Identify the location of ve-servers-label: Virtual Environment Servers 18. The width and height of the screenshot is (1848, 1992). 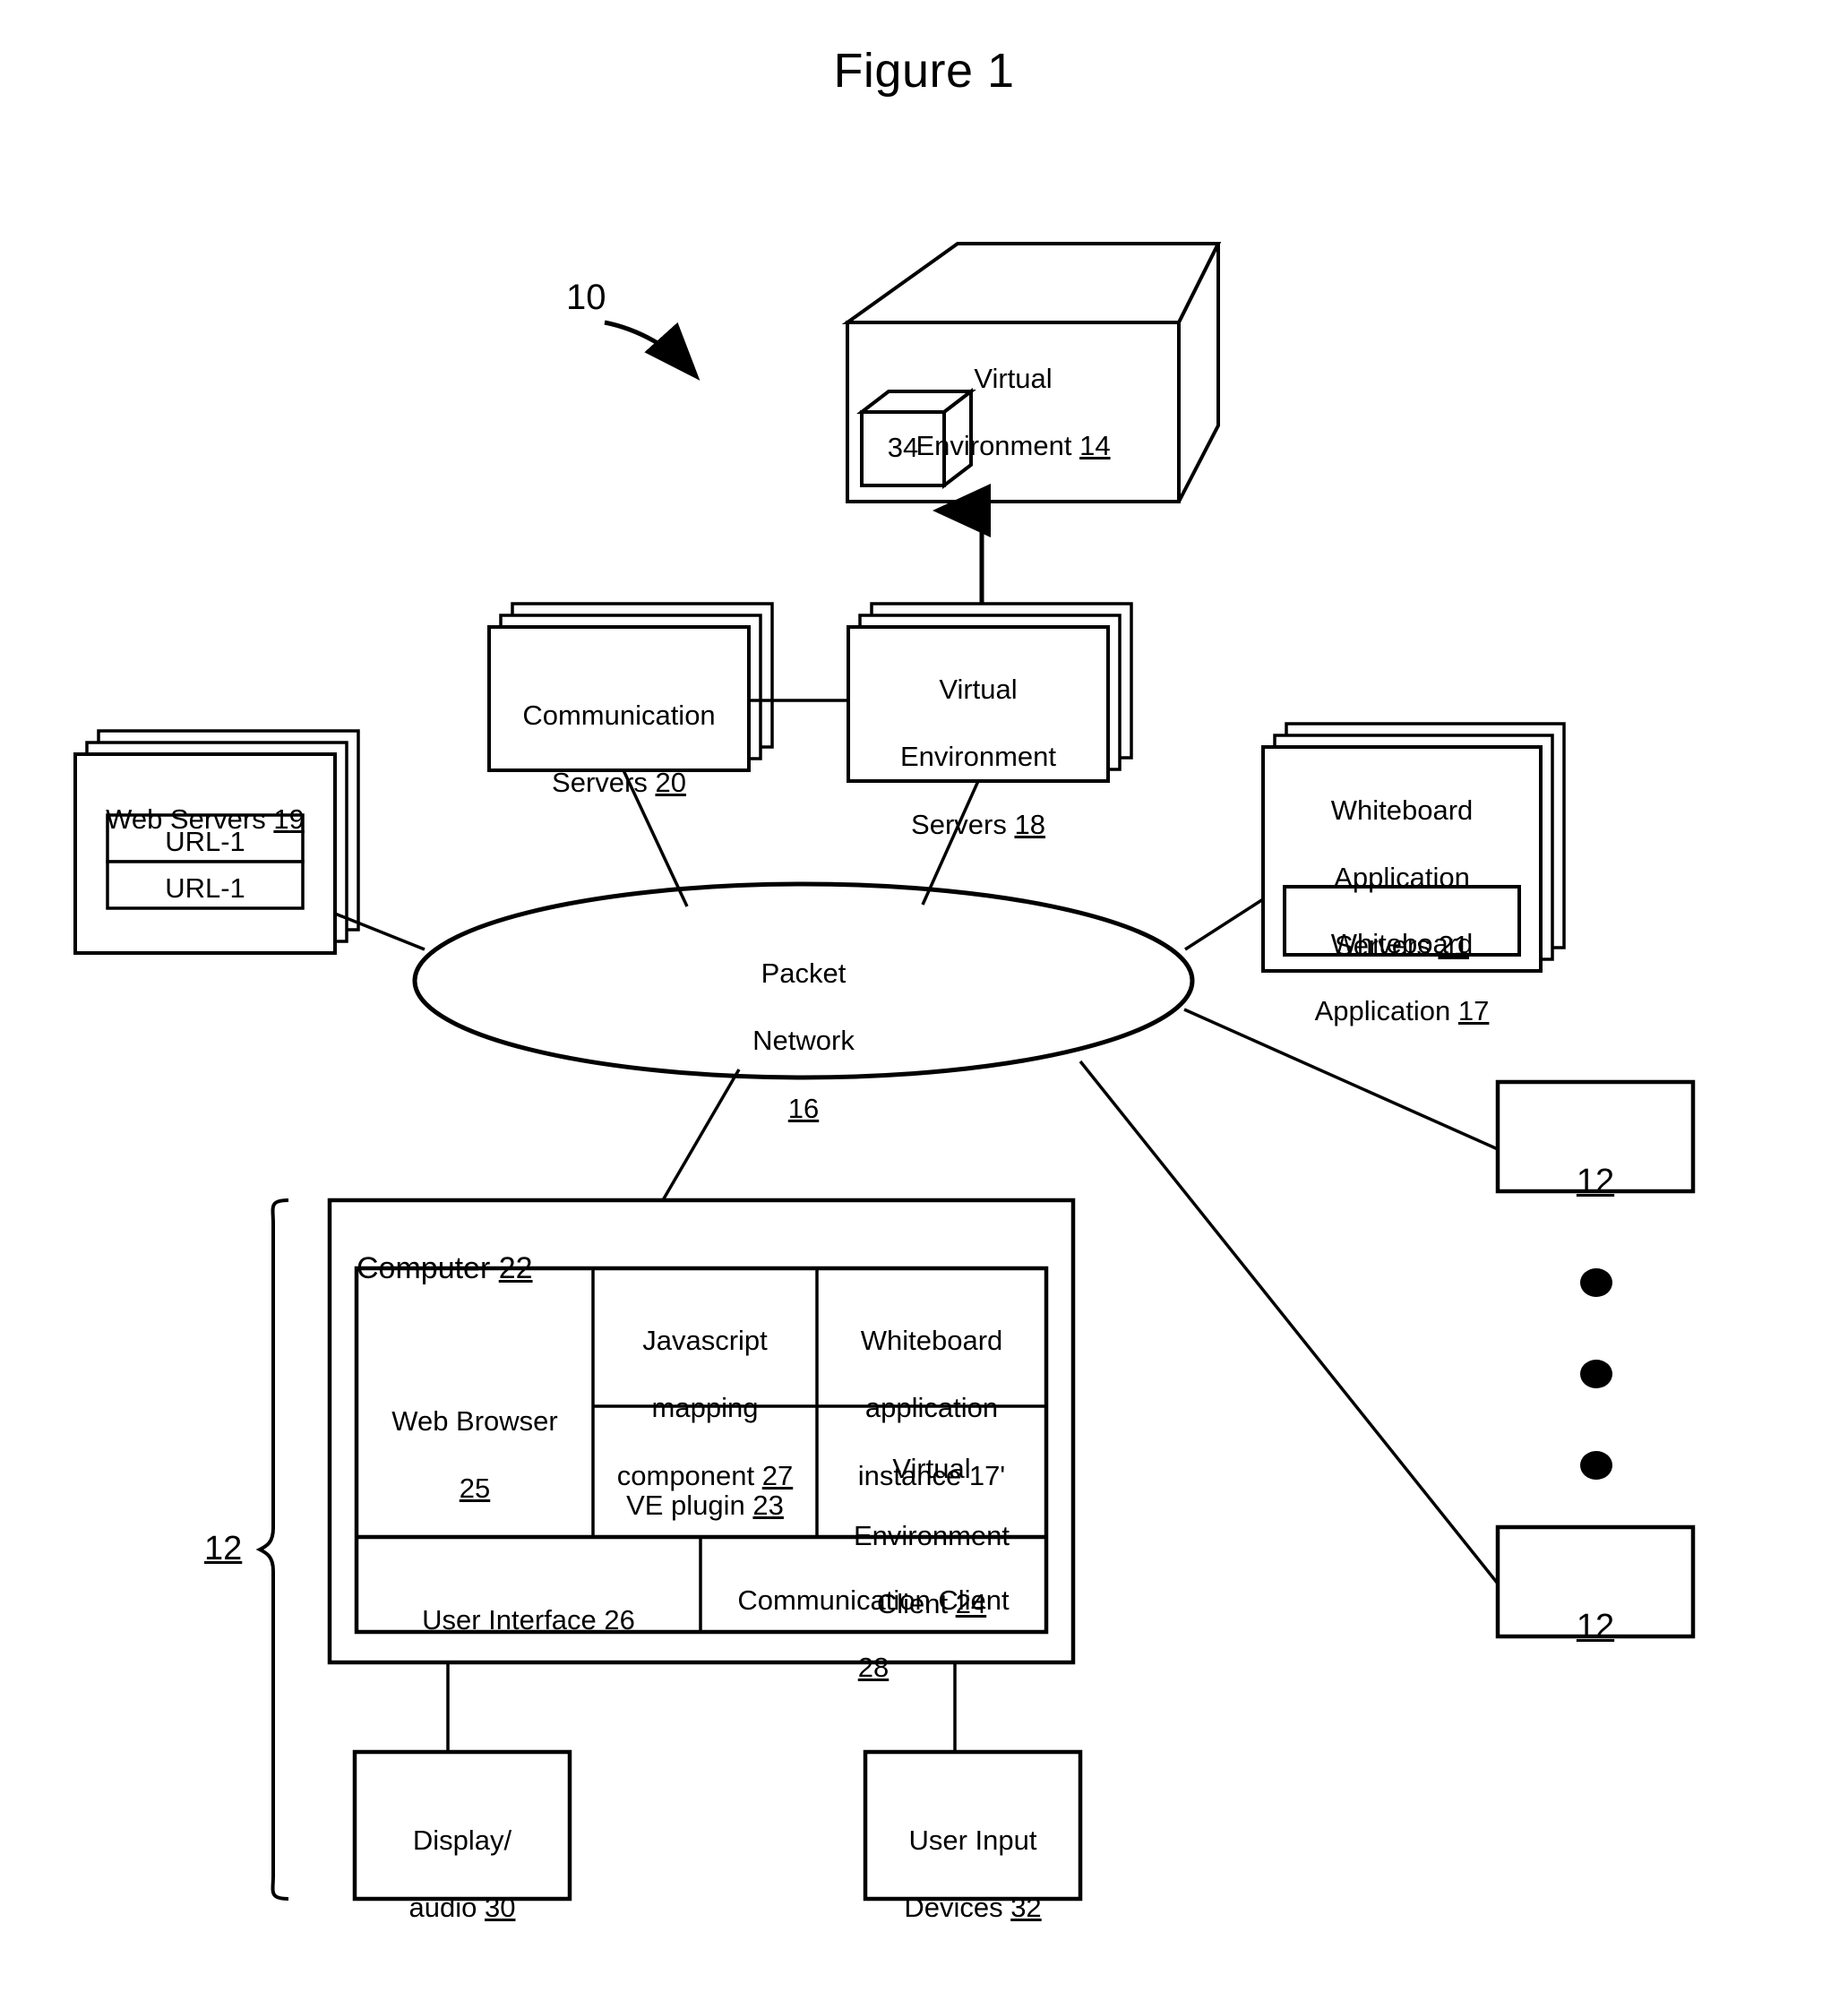
(978, 757).